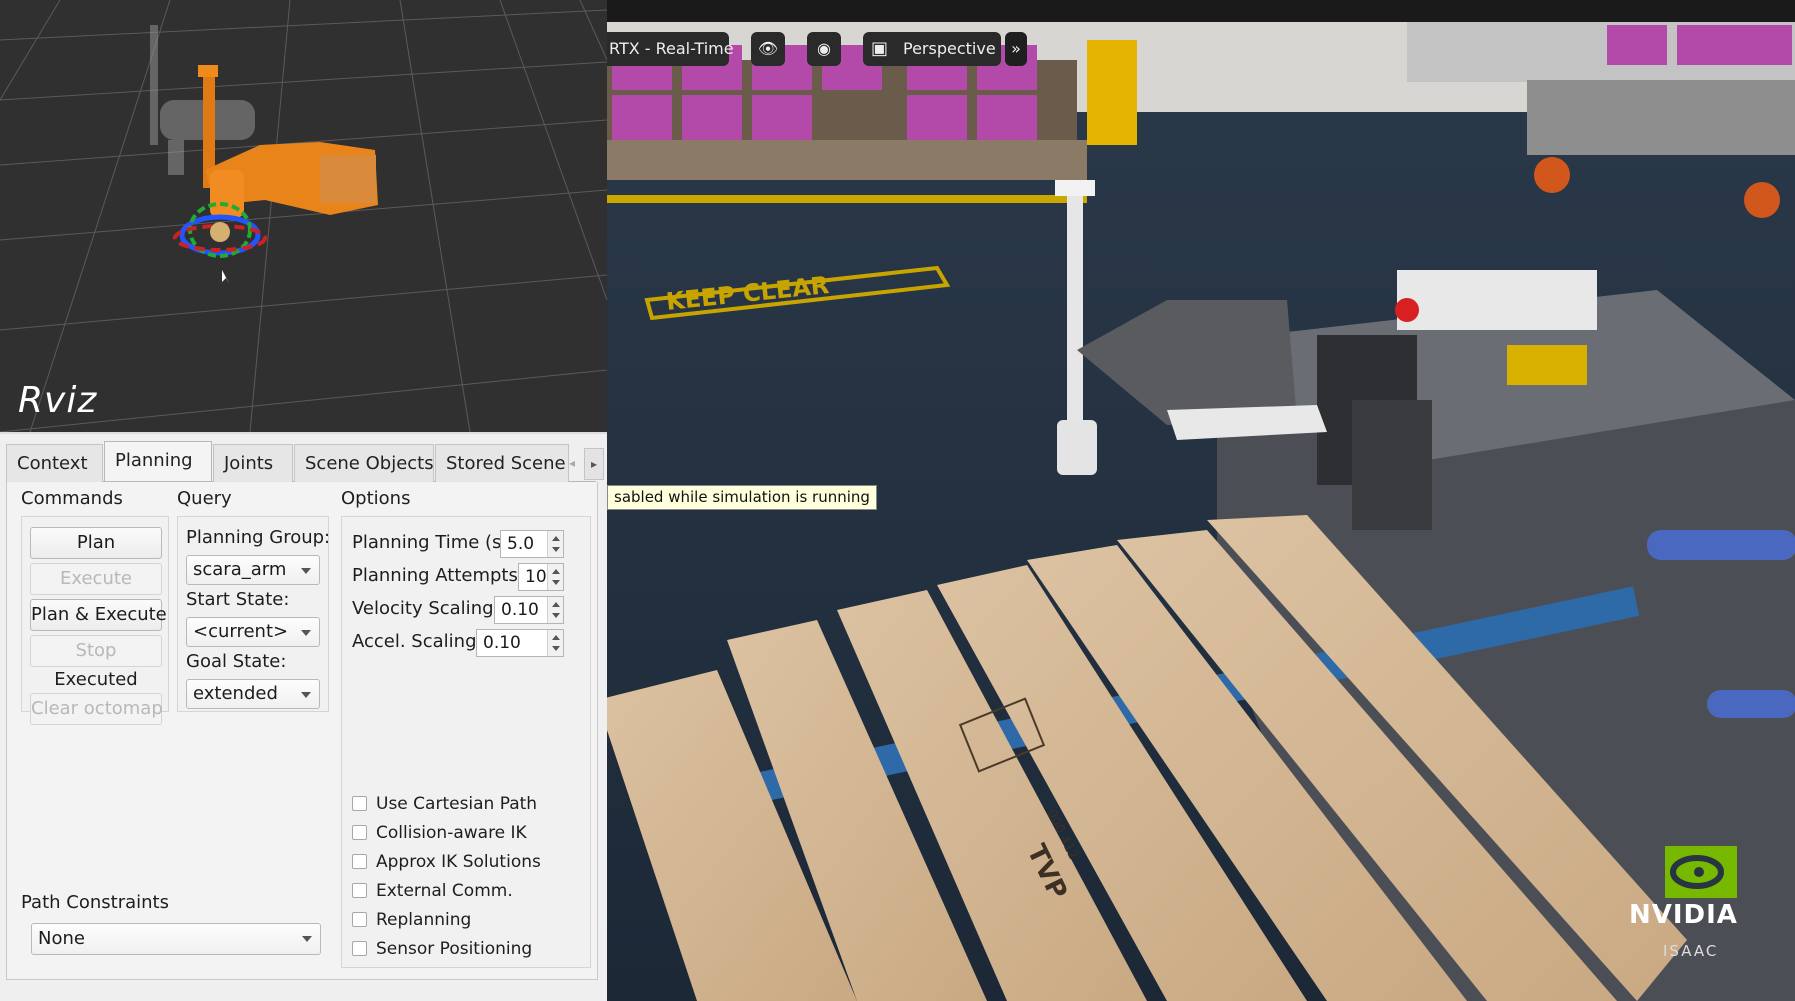 Image resolution: width=1795 pixels, height=1001 pixels. Describe the element at coordinates (424, 920) in the screenshot. I see `checkbox-label: Replanning` at that location.